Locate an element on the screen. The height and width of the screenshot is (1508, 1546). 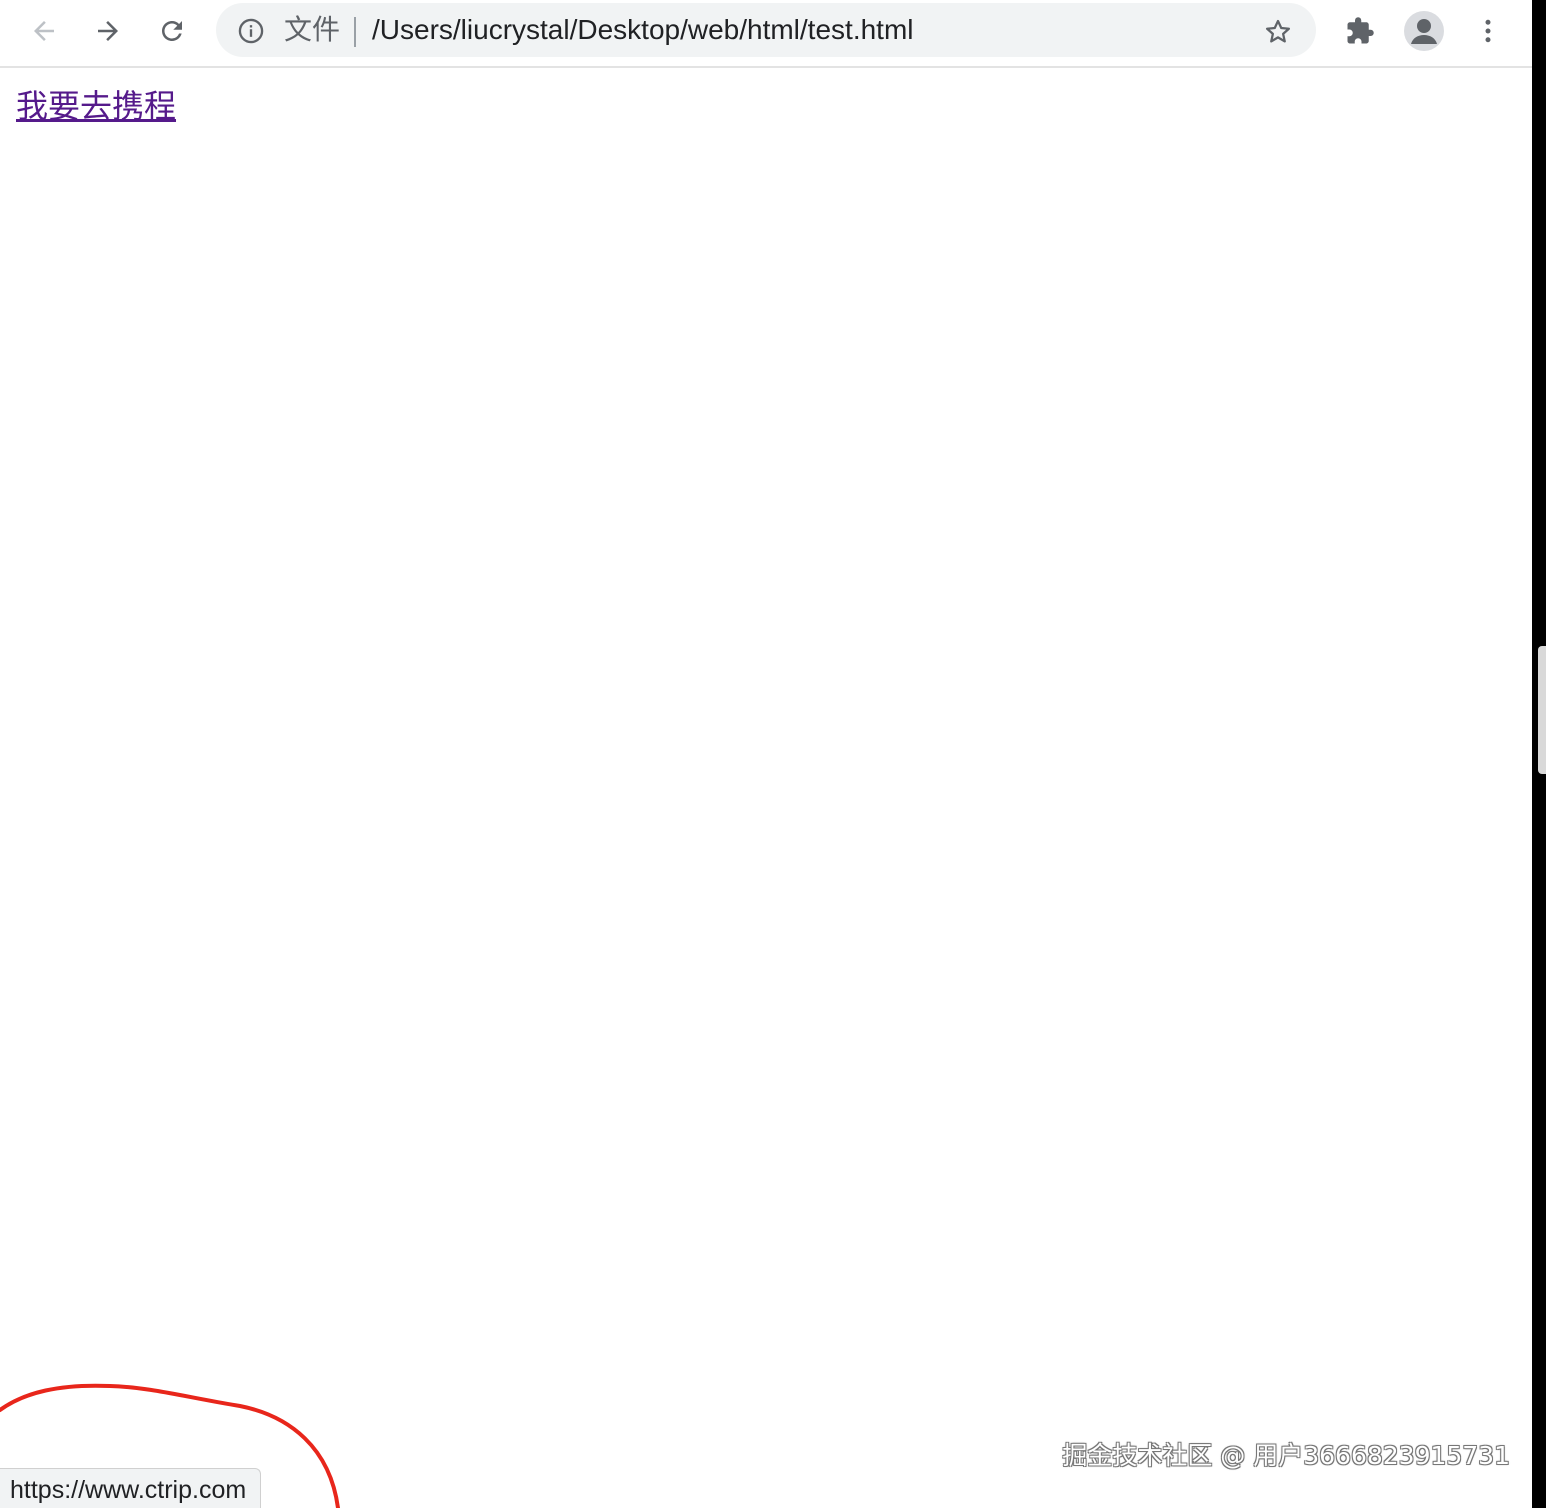
back-arrow-icon is located at coordinates (44, 31).